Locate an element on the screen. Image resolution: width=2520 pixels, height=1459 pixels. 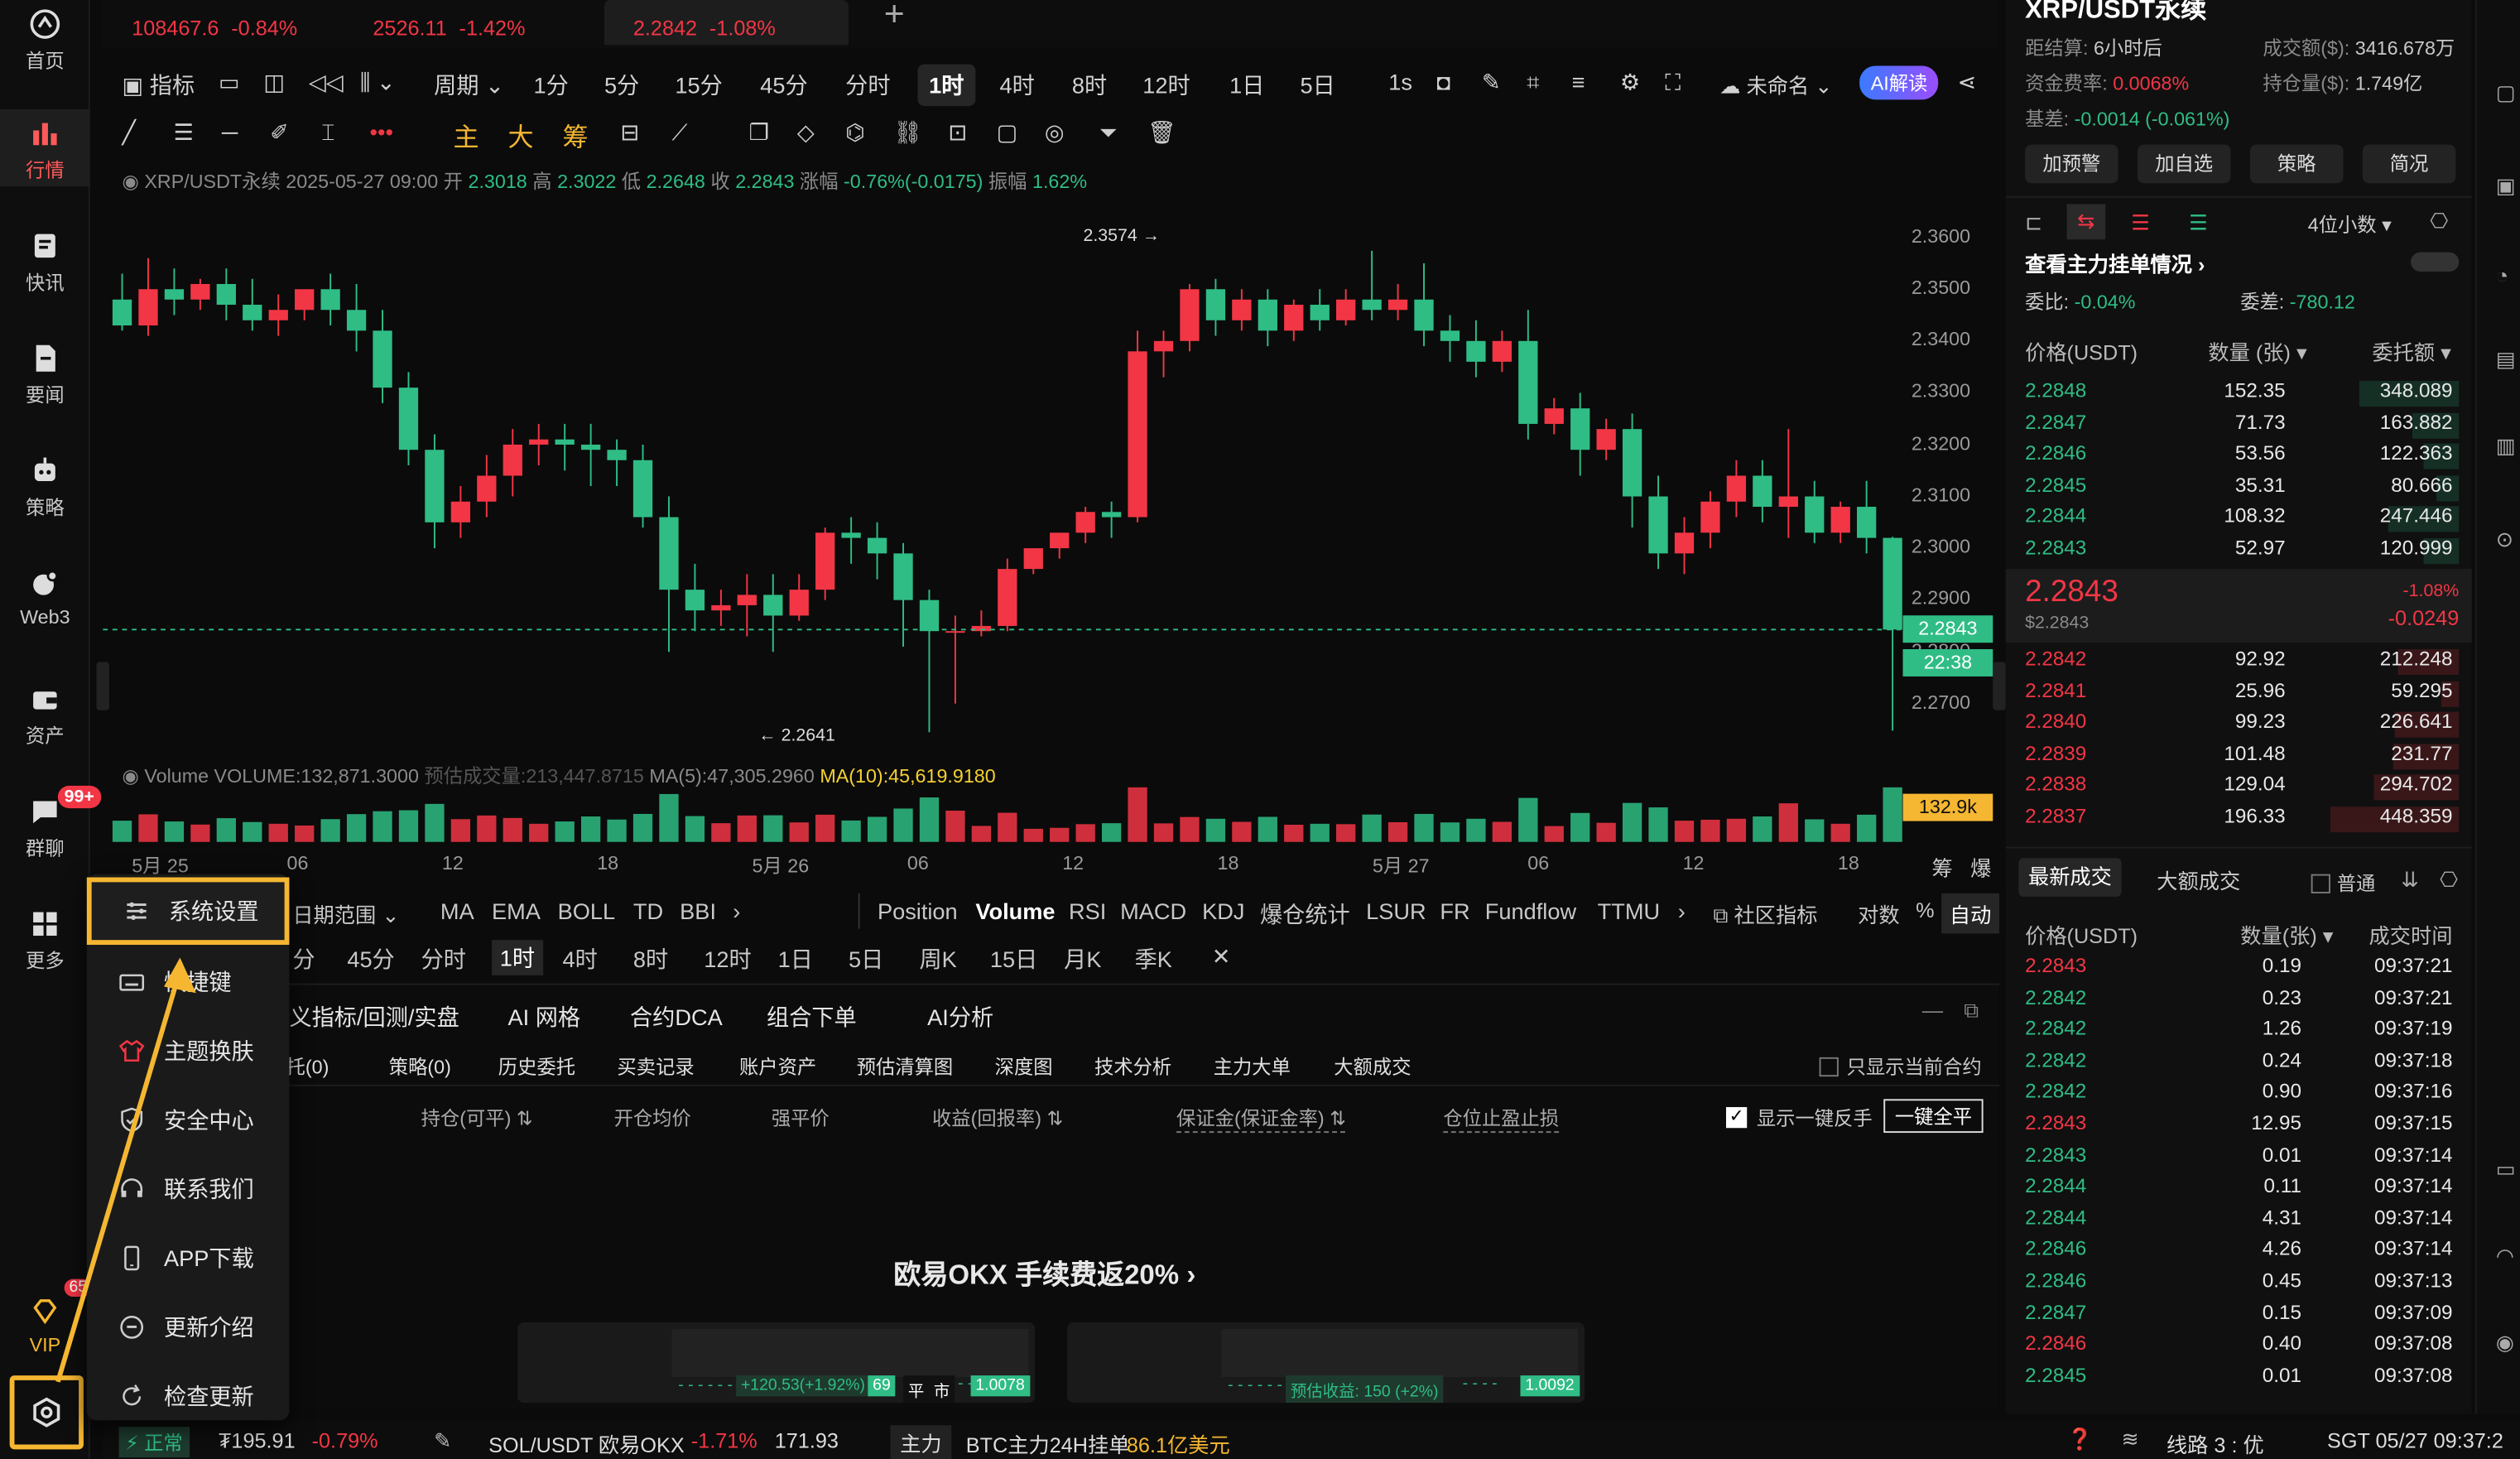
eye-icon: ◉ is located at coordinates (134, 181).